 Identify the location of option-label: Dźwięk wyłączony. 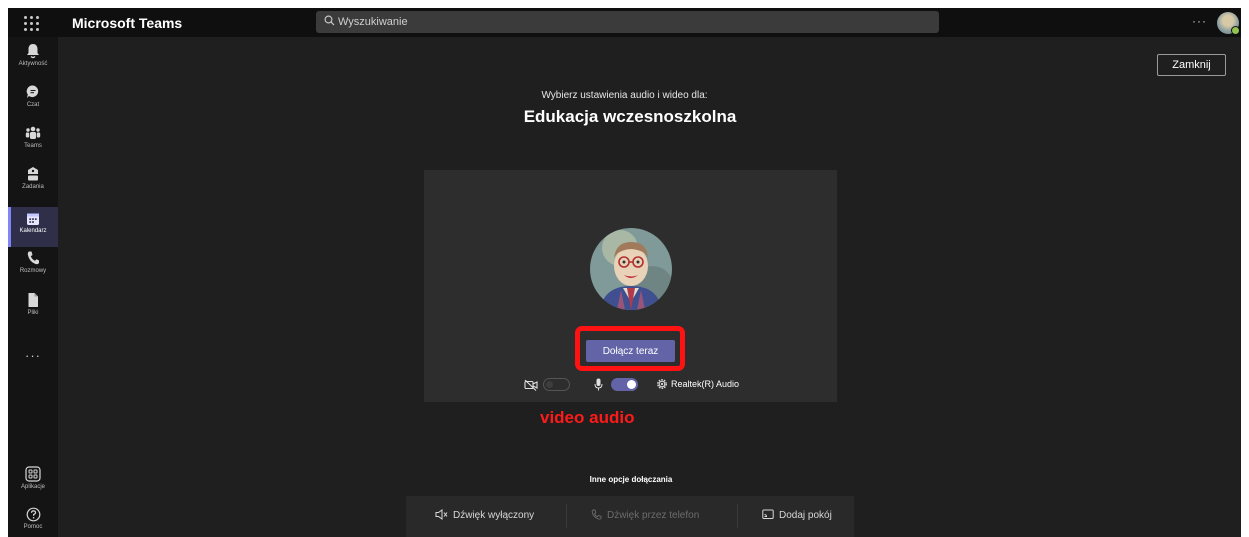
(494, 515).